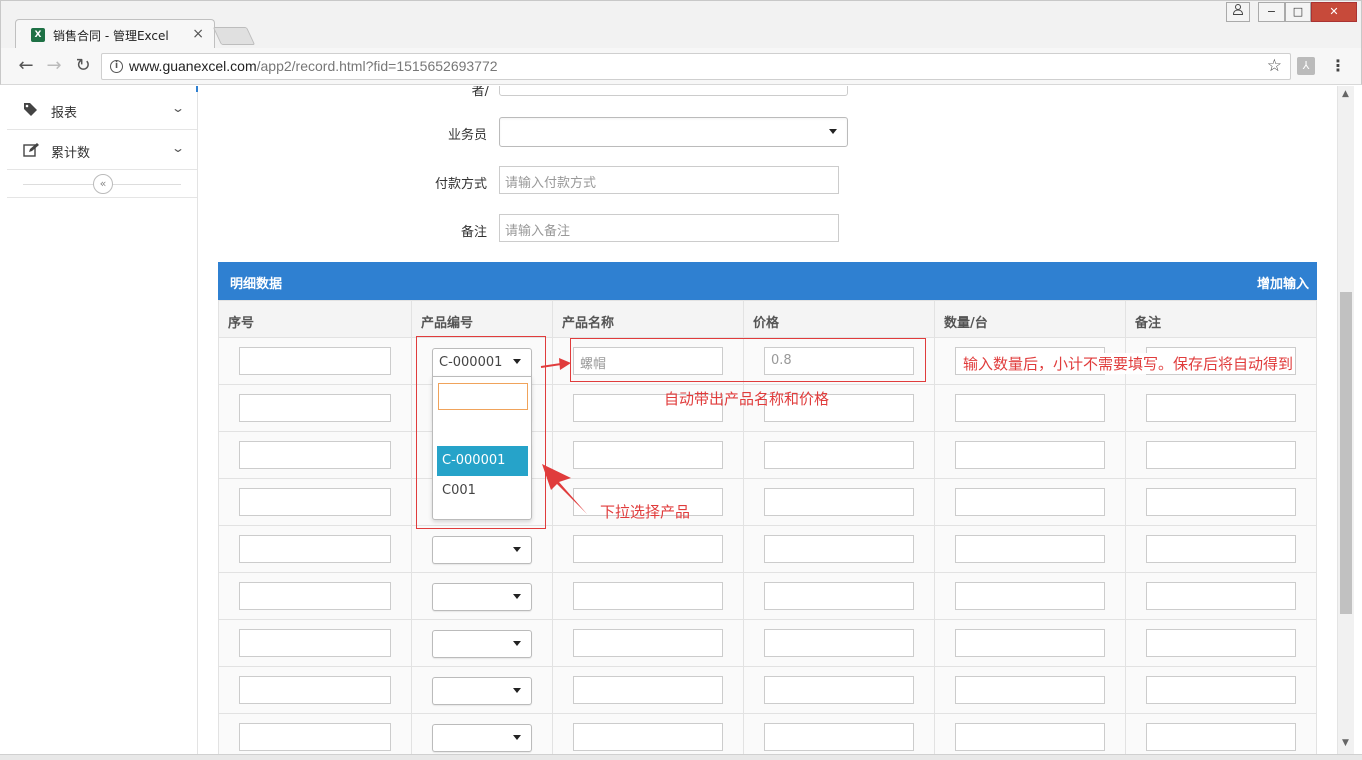 The image size is (1362, 760). I want to click on scroll-up-arrow-icon: ▲, so click(1345, 94).